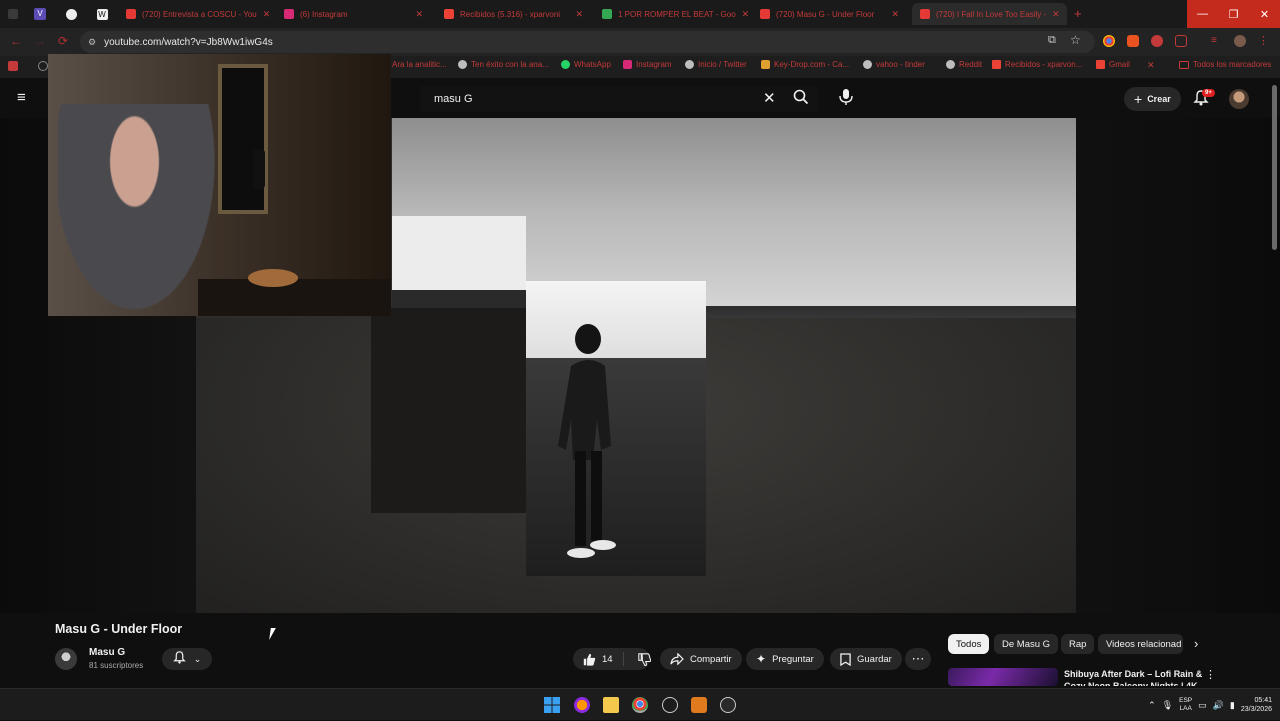 The image size is (1280, 721). I want to click on maximize-icon: ❐, so click(1233, 14).